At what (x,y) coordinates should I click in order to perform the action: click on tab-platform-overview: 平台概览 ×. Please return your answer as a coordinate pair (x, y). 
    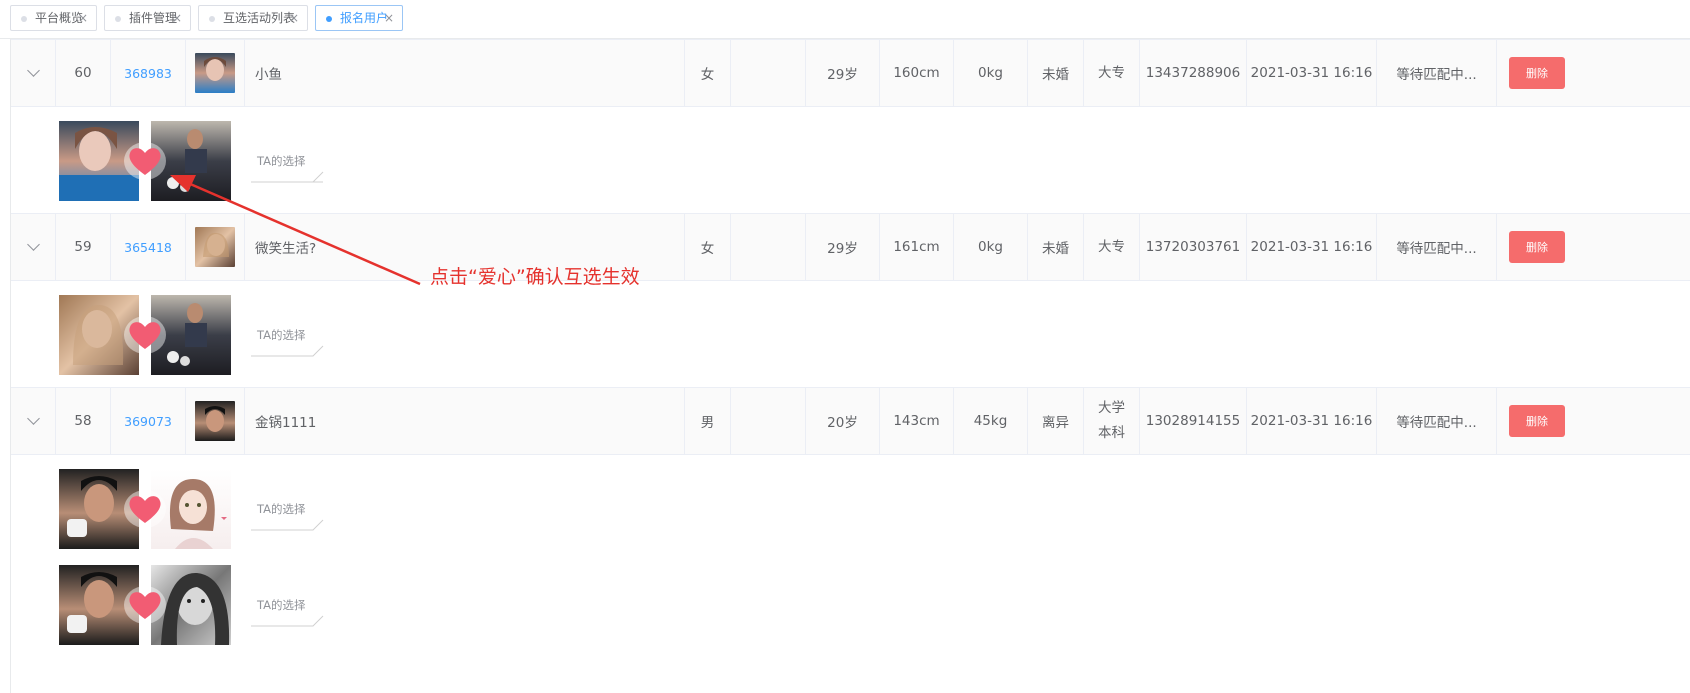
    Looking at the image, I should click on (53, 18).